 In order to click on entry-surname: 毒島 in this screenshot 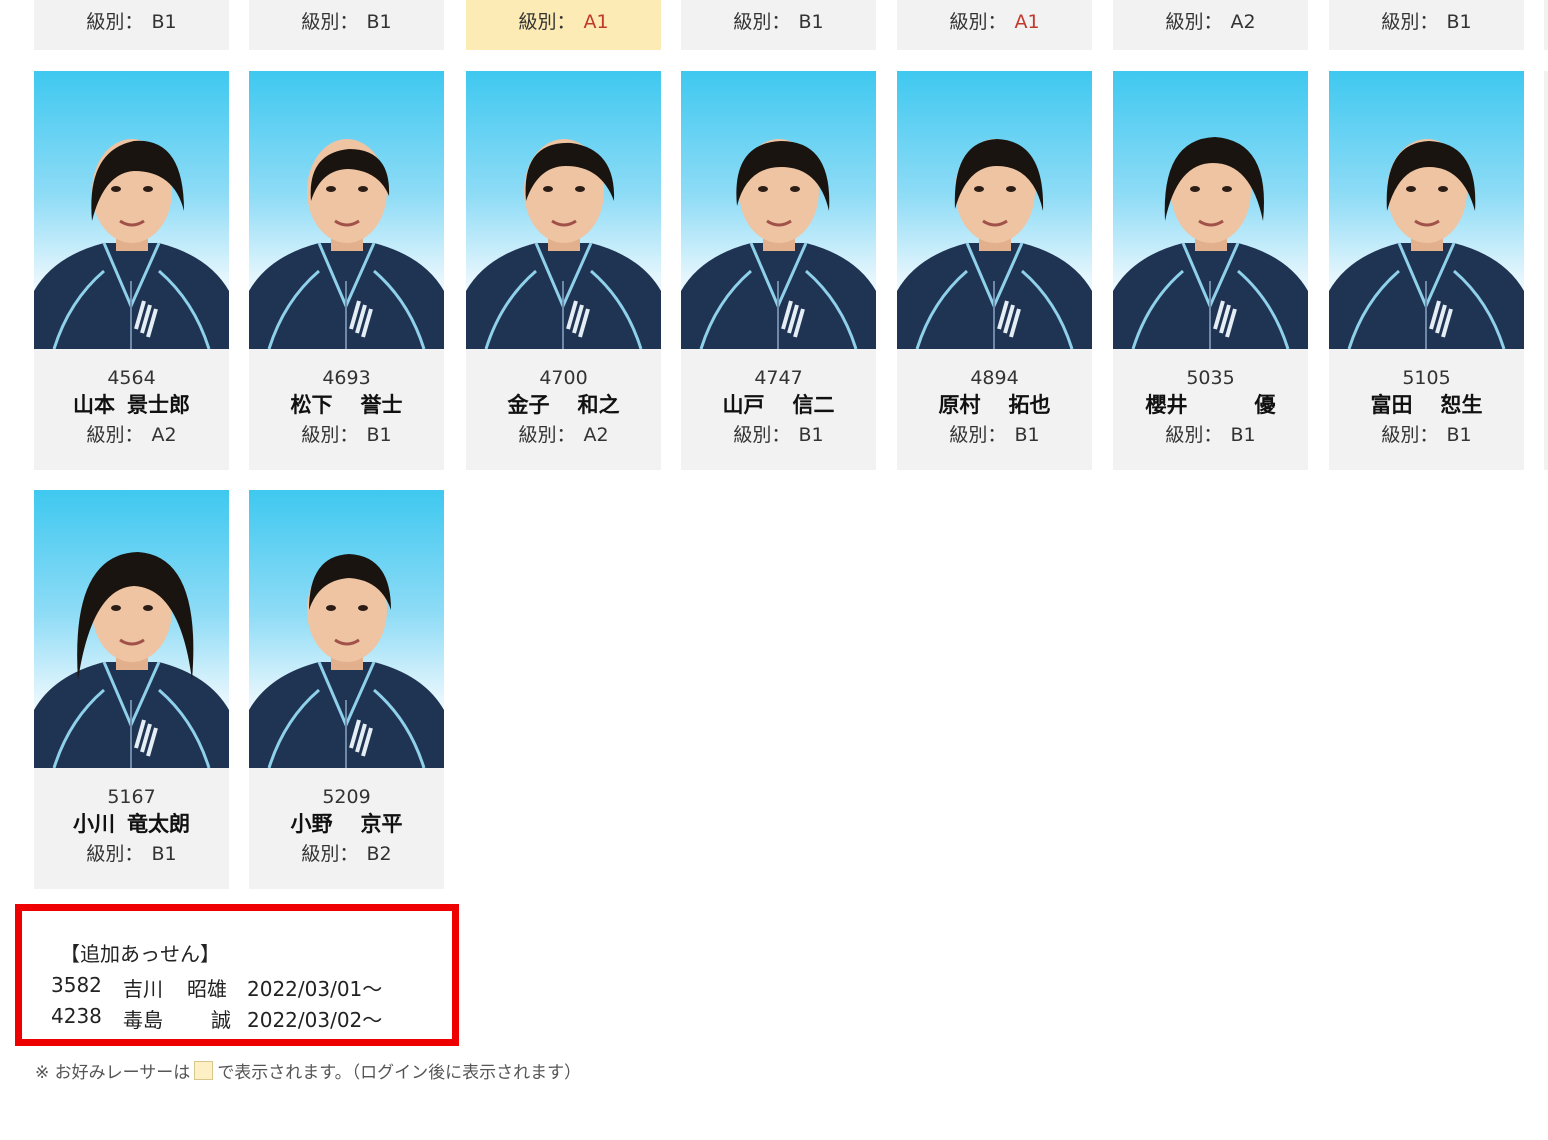, I will do `click(143, 1020)`.